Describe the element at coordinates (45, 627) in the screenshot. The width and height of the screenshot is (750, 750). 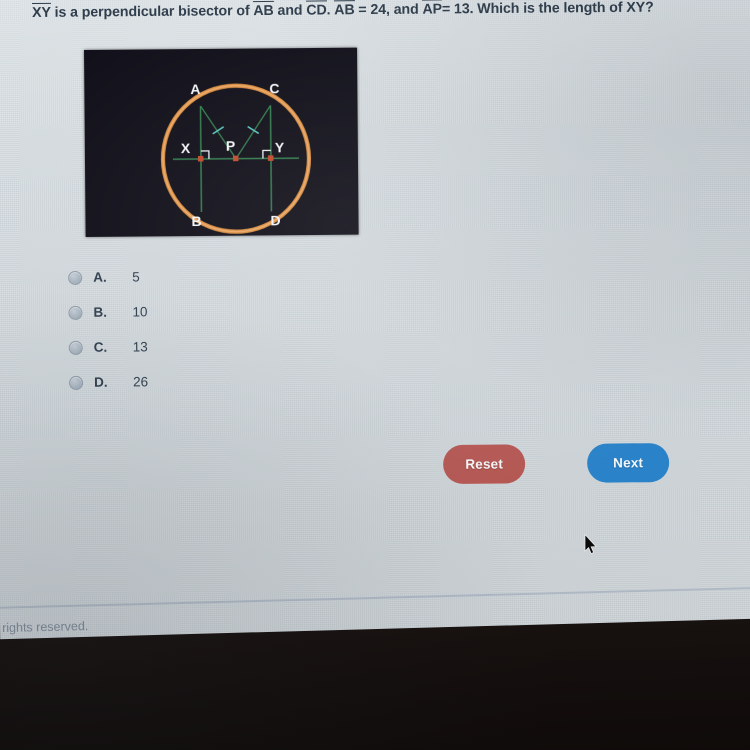
I see `footer-copyright-text: rights reserved.` at that location.